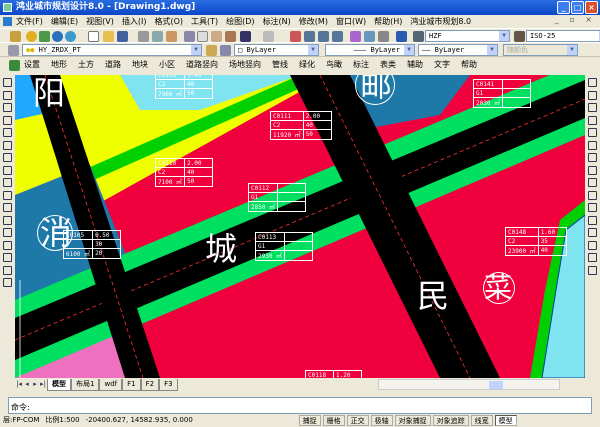 The image size is (600, 427). What do you see at coordinates (7, 195) in the screenshot?
I see `ellipse-icon` at bounding box center [7, 195].